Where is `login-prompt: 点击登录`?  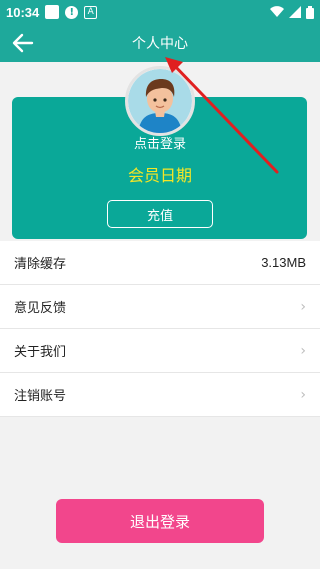 login-prompt: 点击登录 is located at coordinates (160, 142).